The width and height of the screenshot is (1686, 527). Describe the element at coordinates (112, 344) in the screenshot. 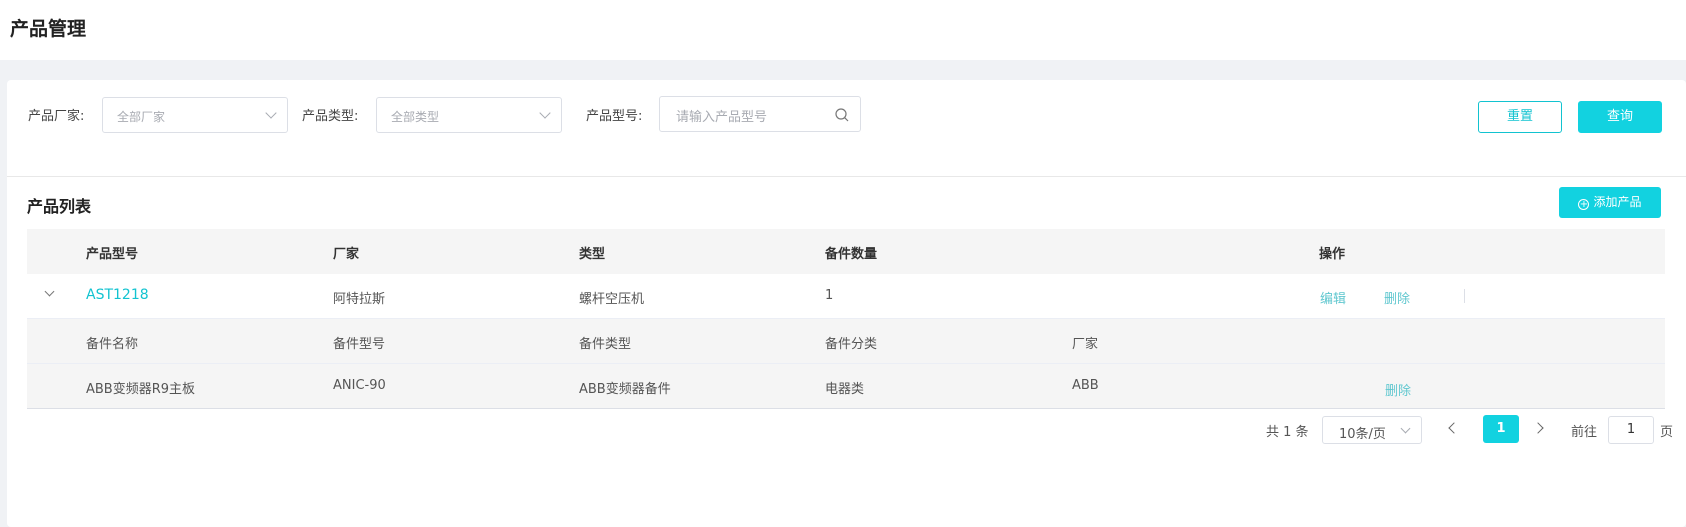

I see `spare-column-header: 备件名称` at that location.